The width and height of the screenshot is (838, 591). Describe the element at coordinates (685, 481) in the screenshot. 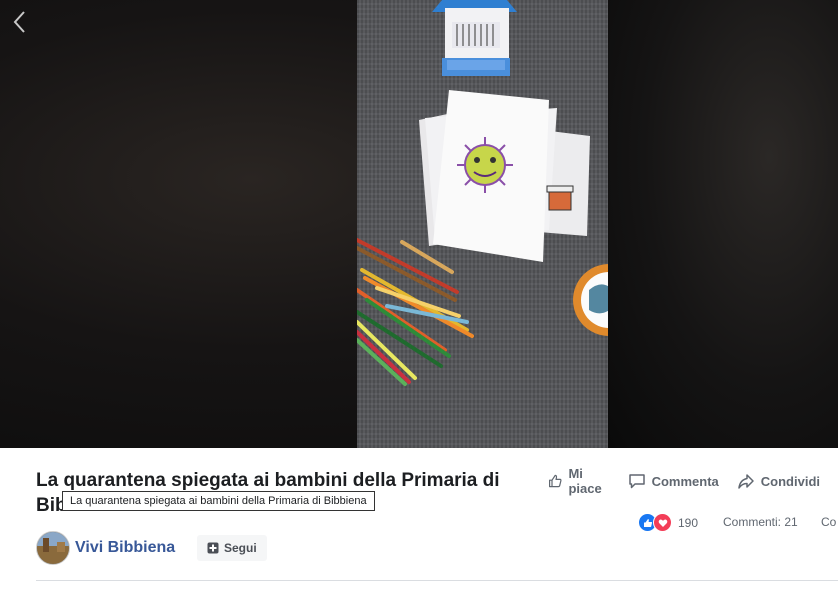

I see `comment-label: Commenta` at that location.